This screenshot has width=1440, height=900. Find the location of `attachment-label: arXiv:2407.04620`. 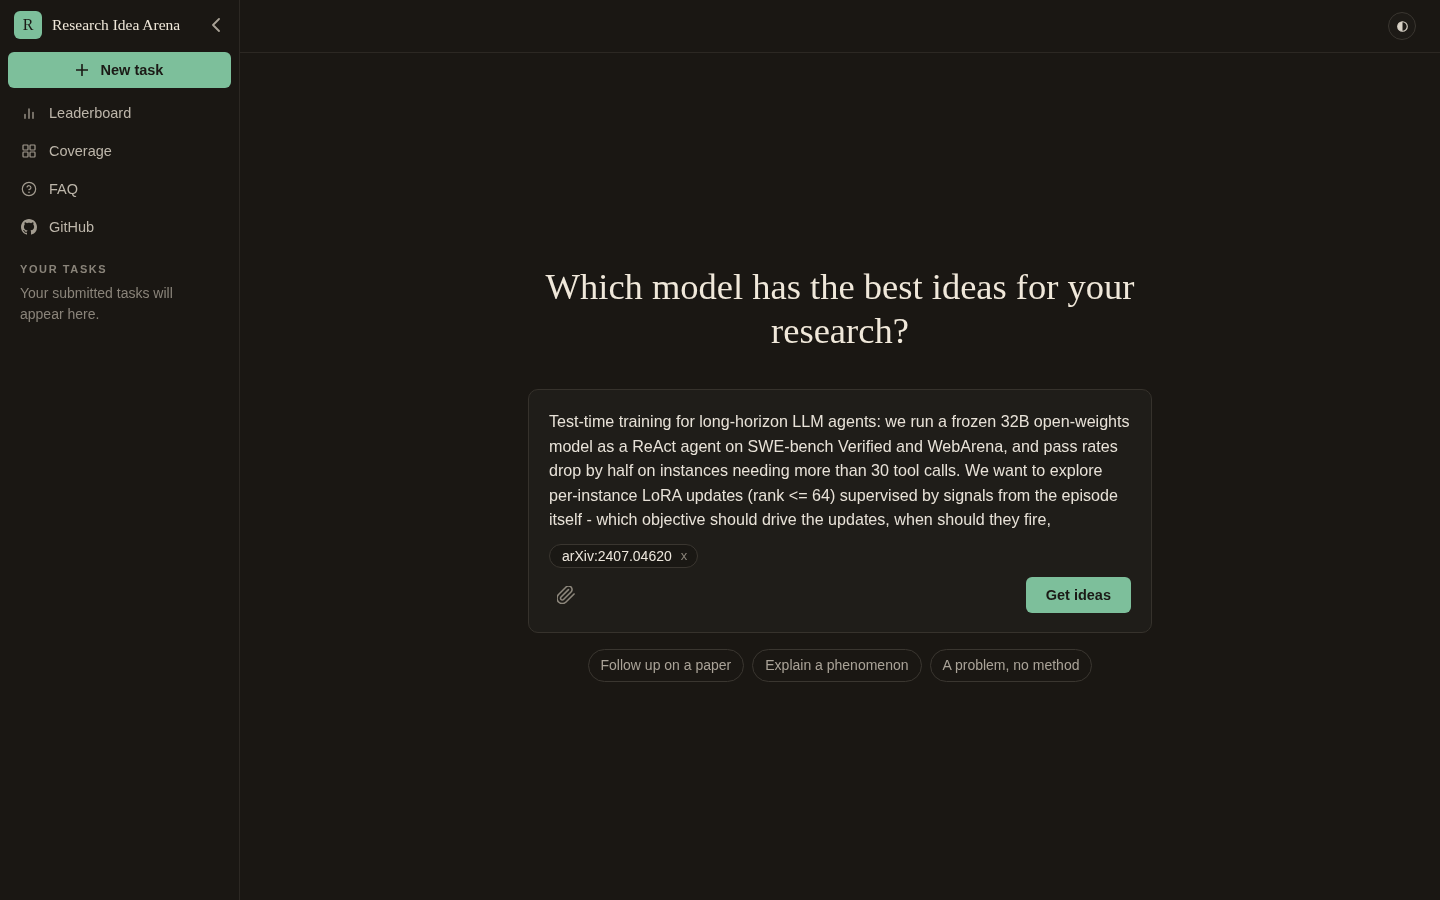

attachment-label: arXiv:2407.04620 is located at coordinates (617, 555).